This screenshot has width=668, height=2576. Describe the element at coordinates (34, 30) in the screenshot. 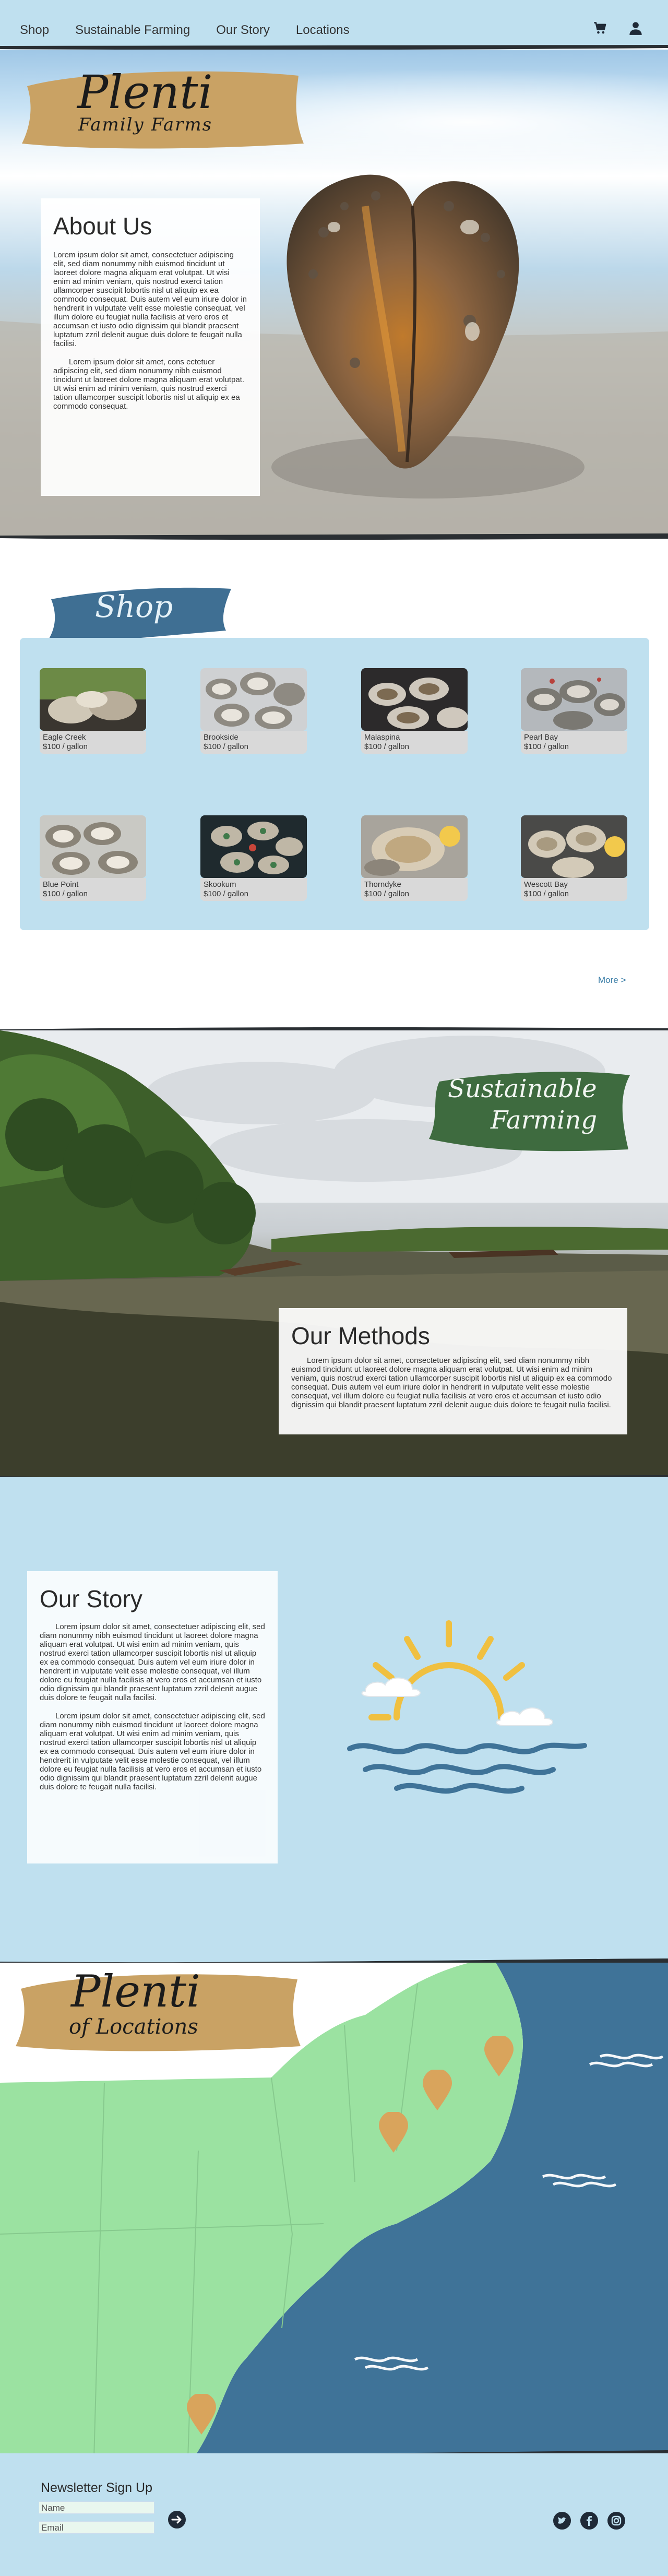

I see `nav-link-shop: Shop` at that location.